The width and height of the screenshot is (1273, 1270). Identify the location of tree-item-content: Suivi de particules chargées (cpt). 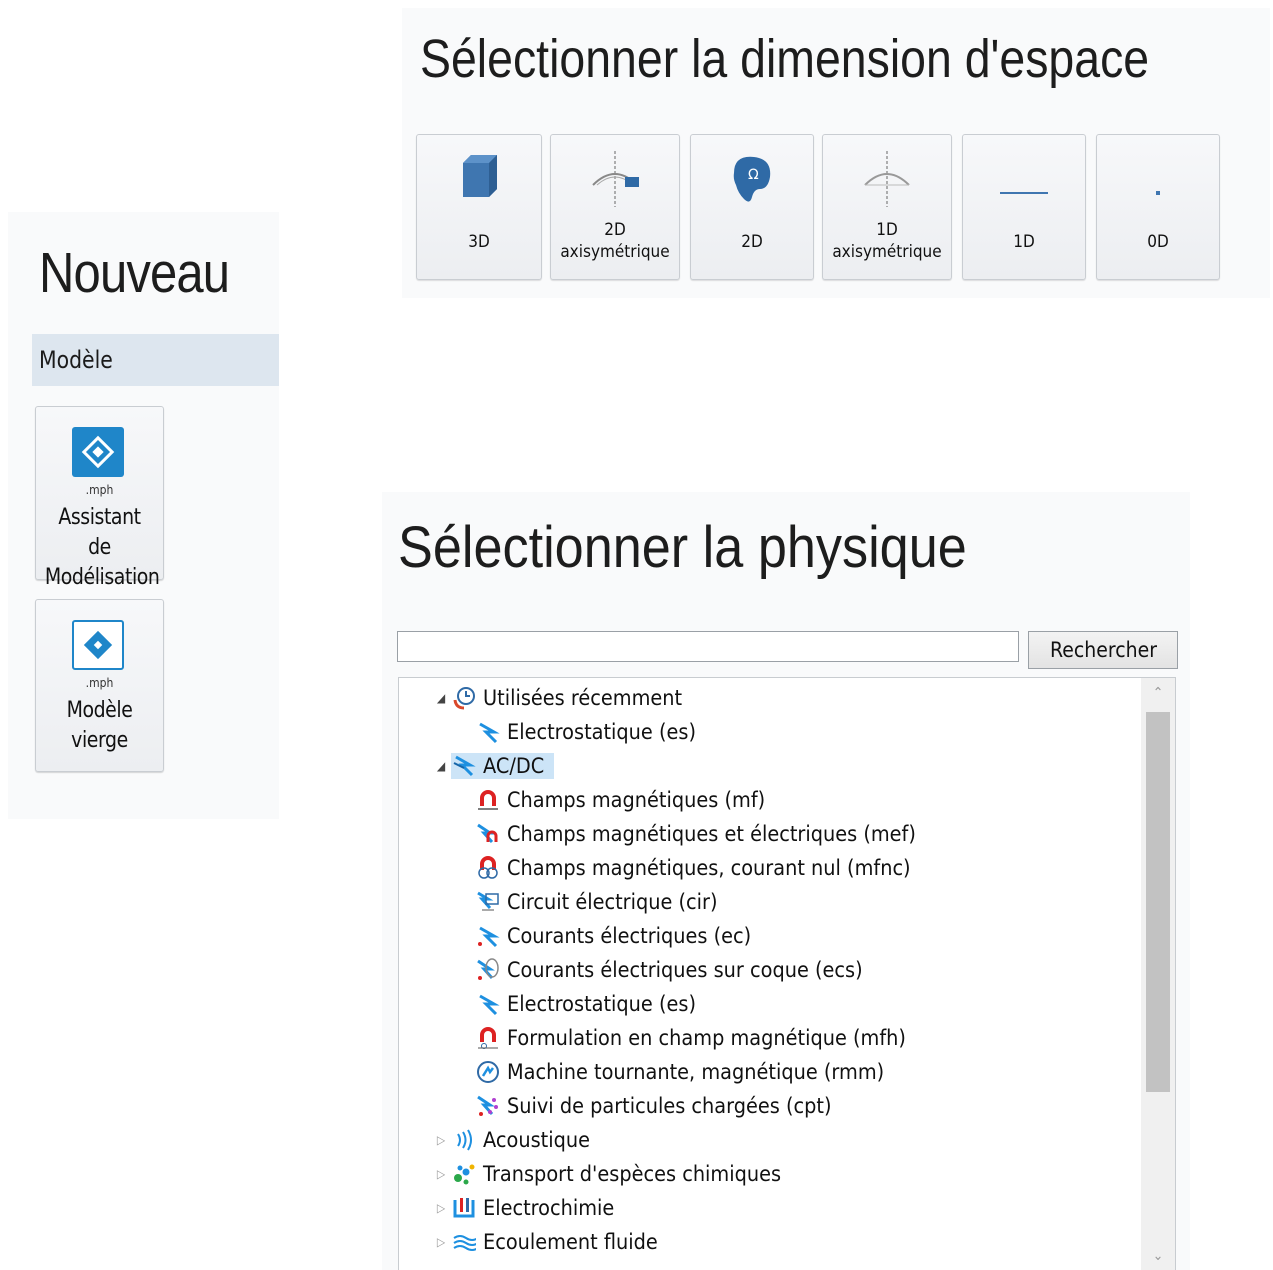
(667, 1106).